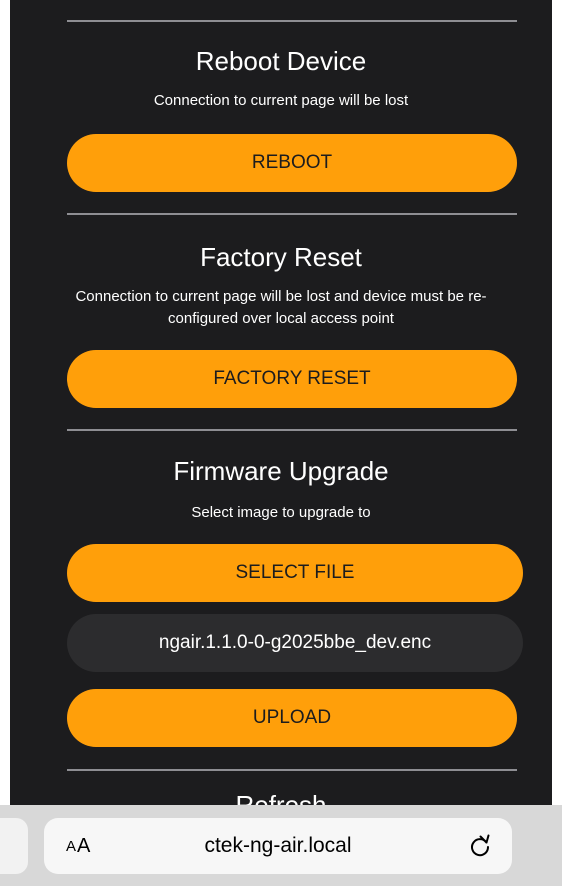 This screenshot has height=886, width=562. I want to click on upload-button: UPLOAD, so click(292, 718).